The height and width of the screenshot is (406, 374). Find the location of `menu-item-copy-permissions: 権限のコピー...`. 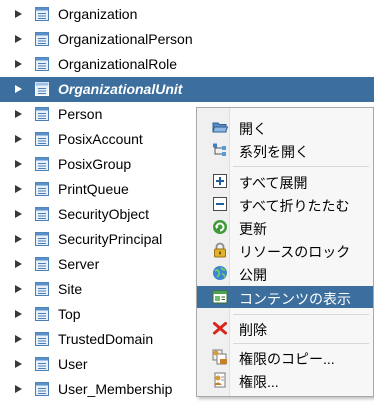

menu-item-copy-permissions: 権限のコピー... is located at coordinates (285, 357).